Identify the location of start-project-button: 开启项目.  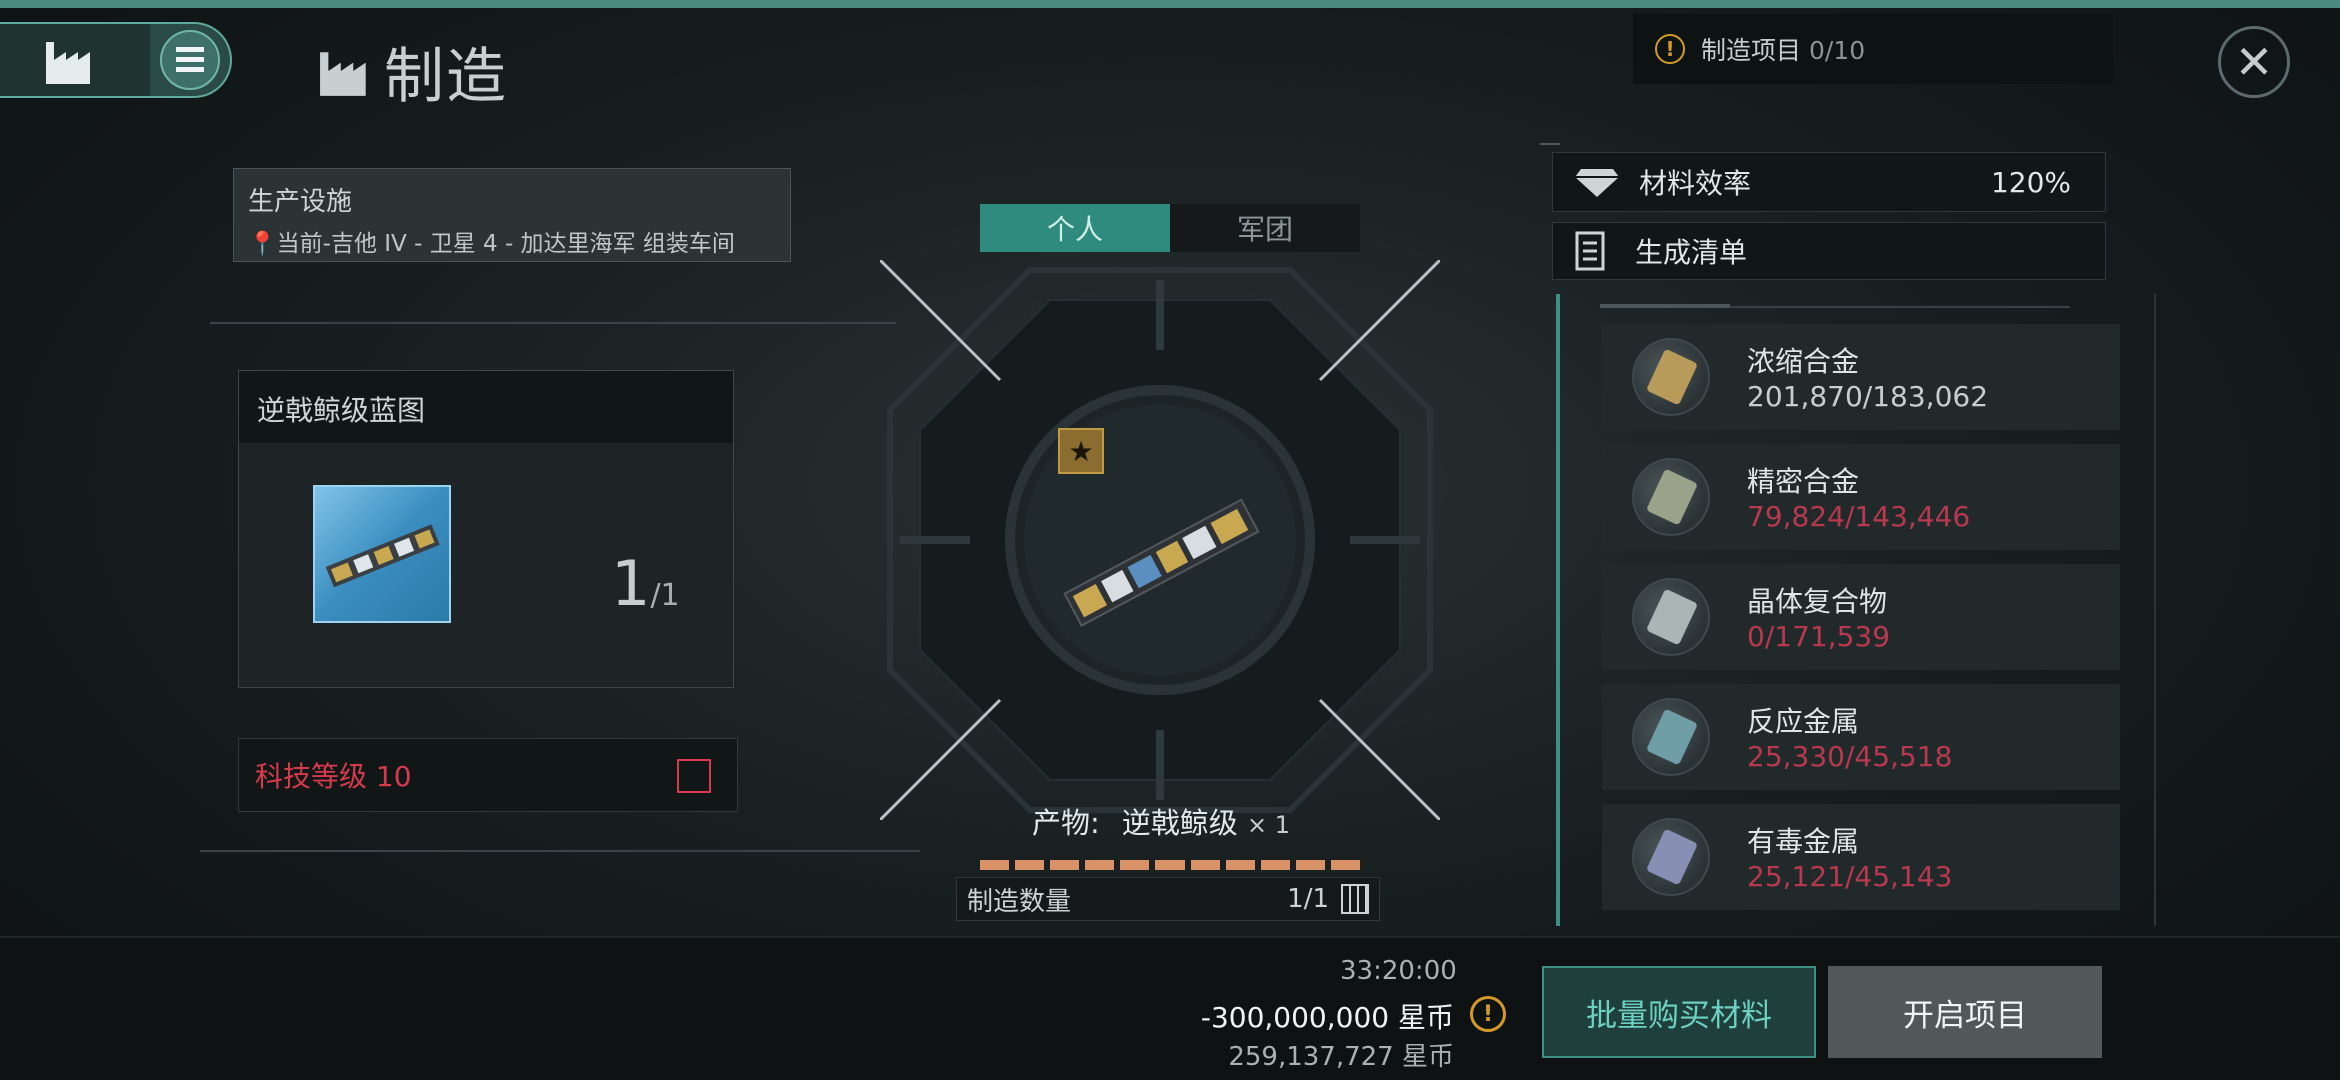
(1965, 1012).